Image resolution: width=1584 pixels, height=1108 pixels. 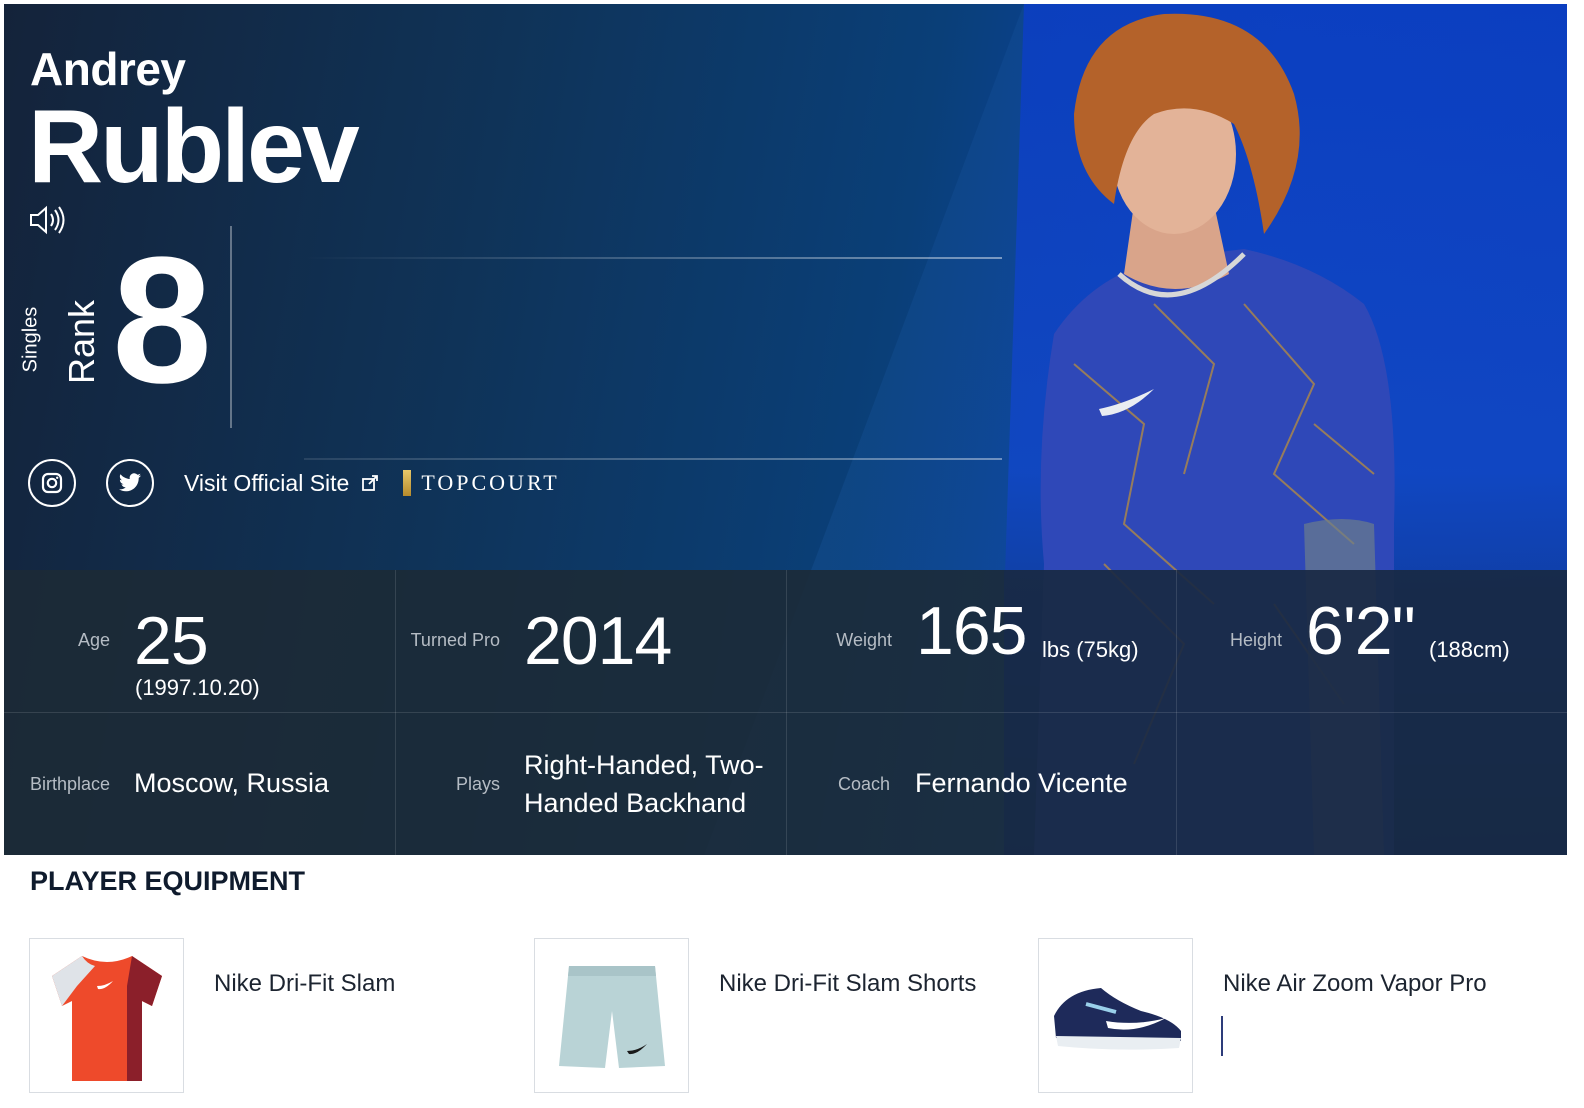 I want to click on sponsor-name: TOPCOURT, so click(x=490, y=482).